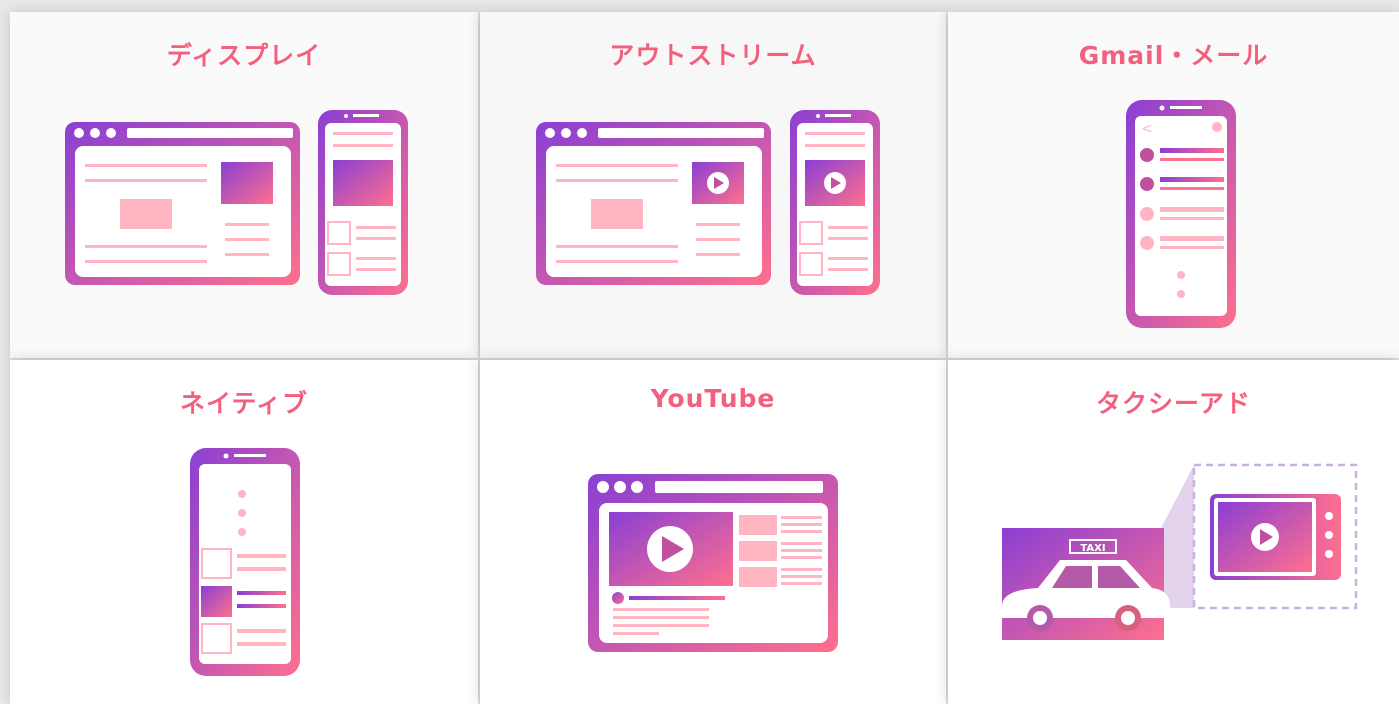  What do you see at coordinates (708, 202) in the screenshot?
I see `outstream-video-ad-icon` at bounding box center [708, 202].